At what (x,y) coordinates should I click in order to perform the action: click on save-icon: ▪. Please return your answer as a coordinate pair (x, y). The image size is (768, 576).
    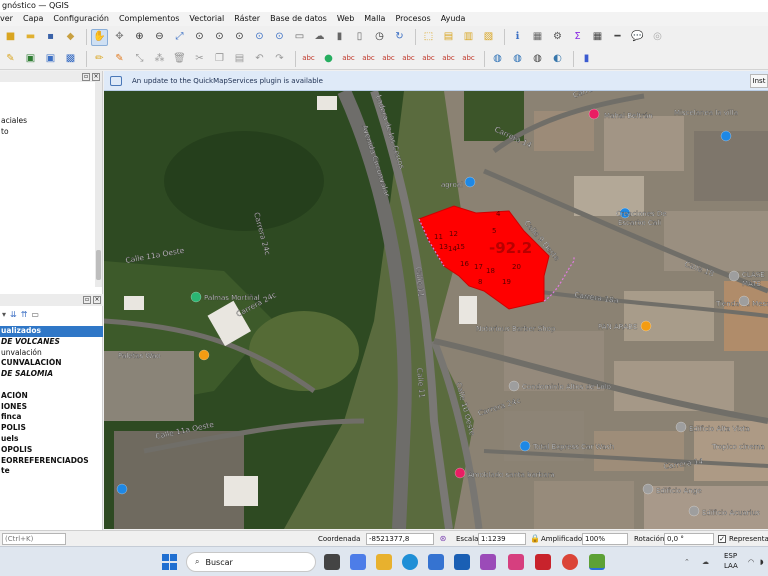
    Looking at the image, I should click on (50, 37).